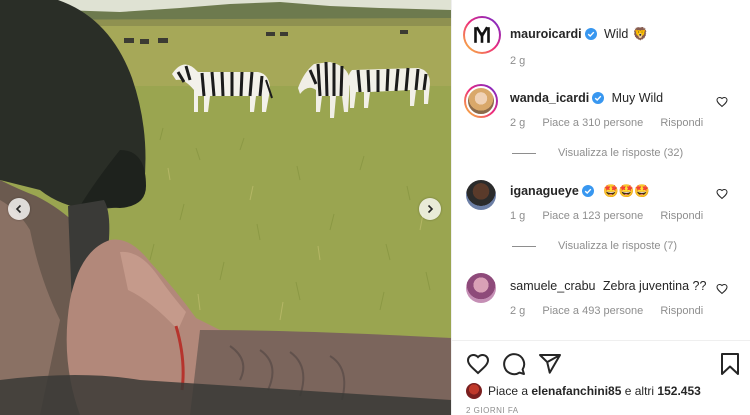 This screenshot has height=415, width=750. Describe the element at coordinates (576, 391) in the screenshot. I see `liker-username: elenafanchini85` at that location.